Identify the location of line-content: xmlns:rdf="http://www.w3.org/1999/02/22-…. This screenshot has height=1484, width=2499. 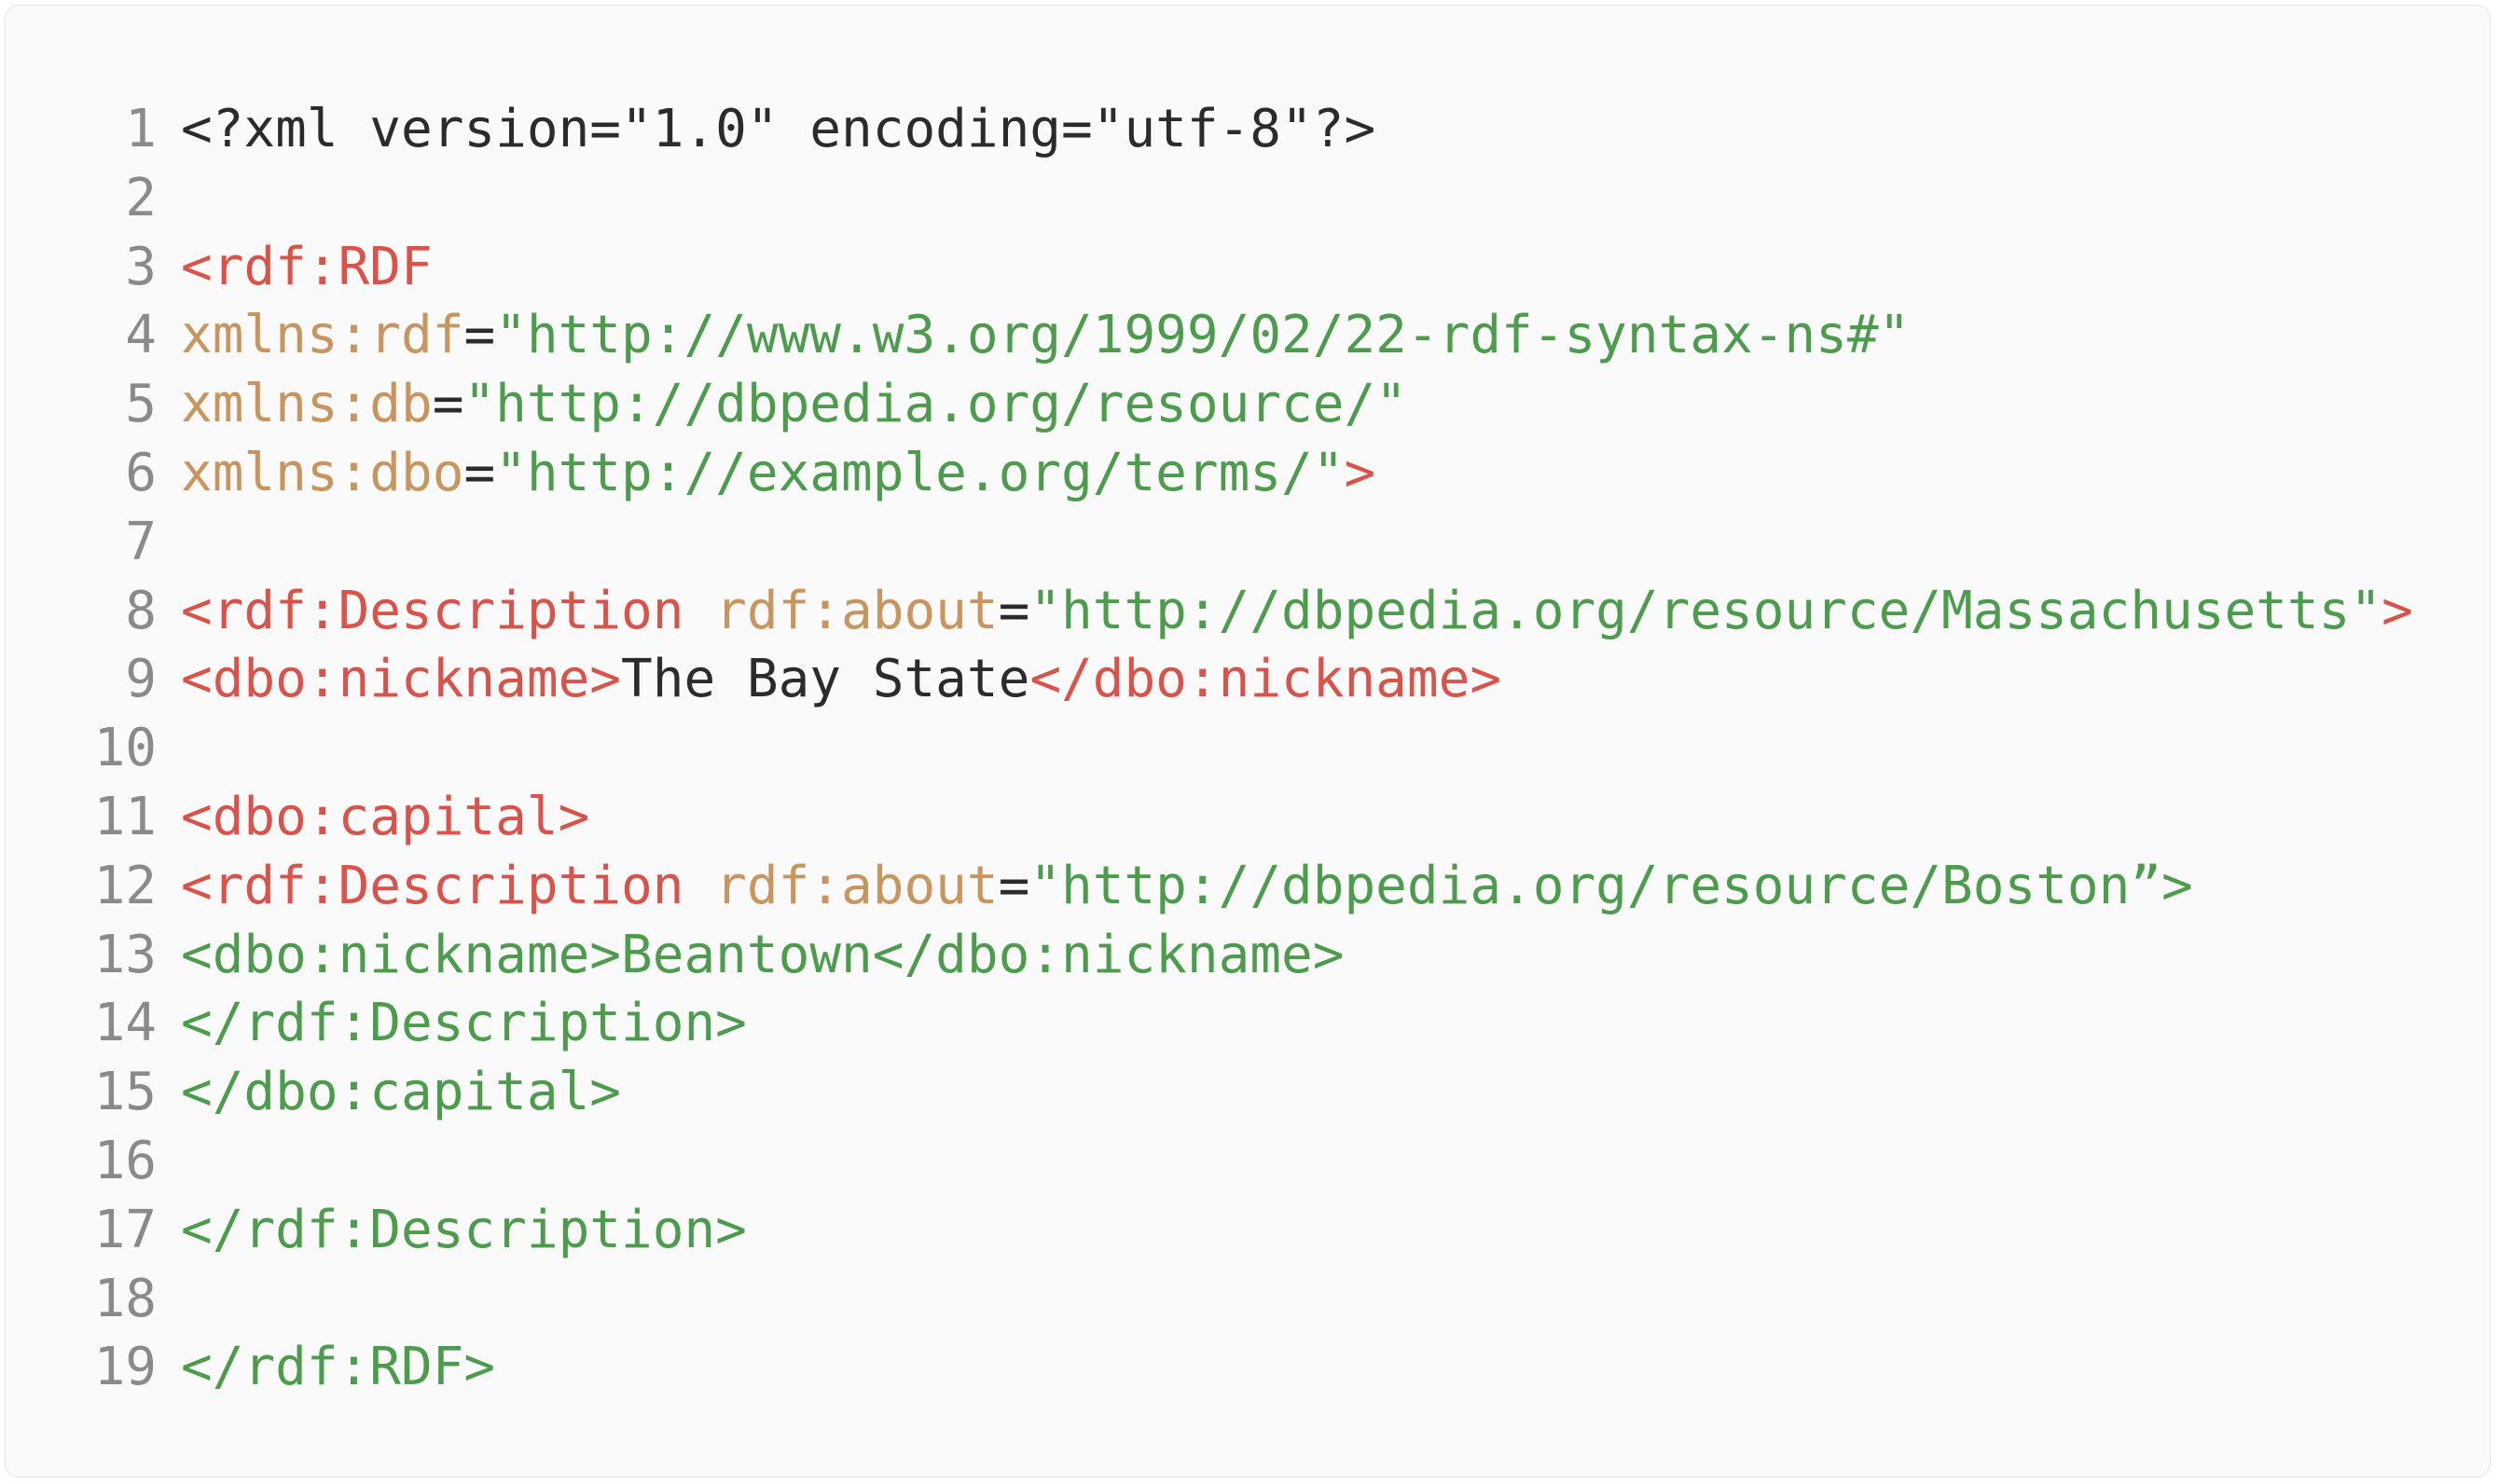
(1045, 340).